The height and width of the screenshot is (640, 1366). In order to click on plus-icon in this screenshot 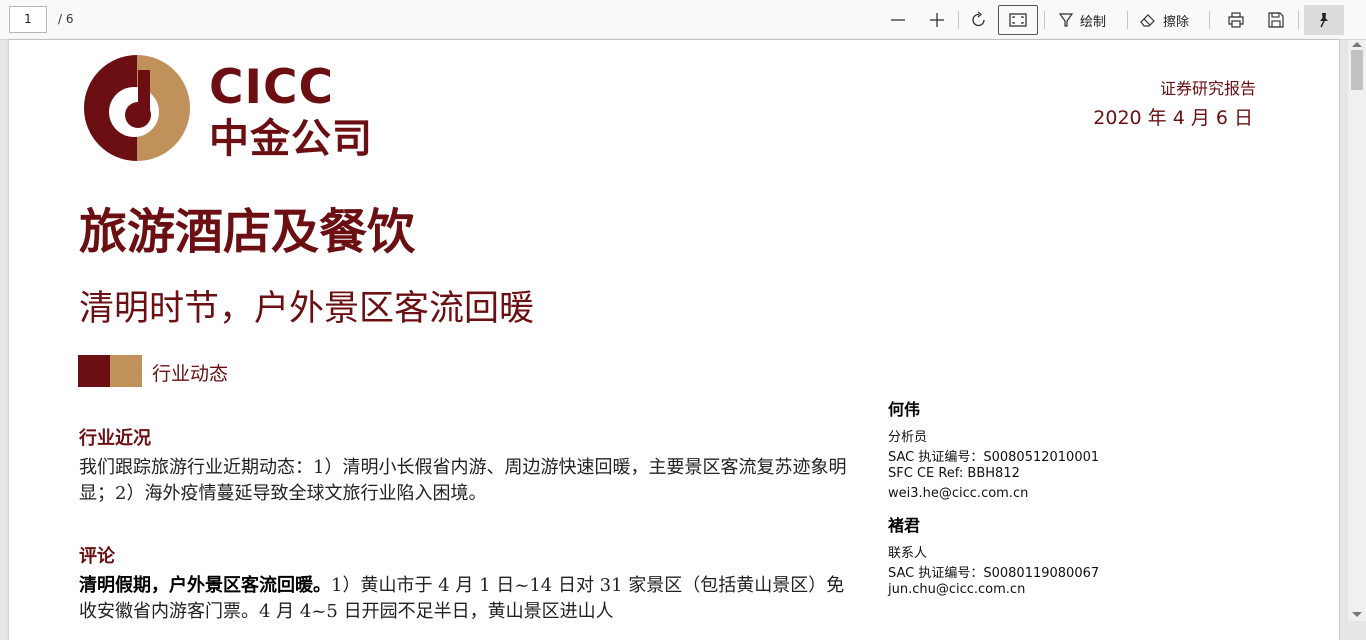, I will do `click(937, 20)`.